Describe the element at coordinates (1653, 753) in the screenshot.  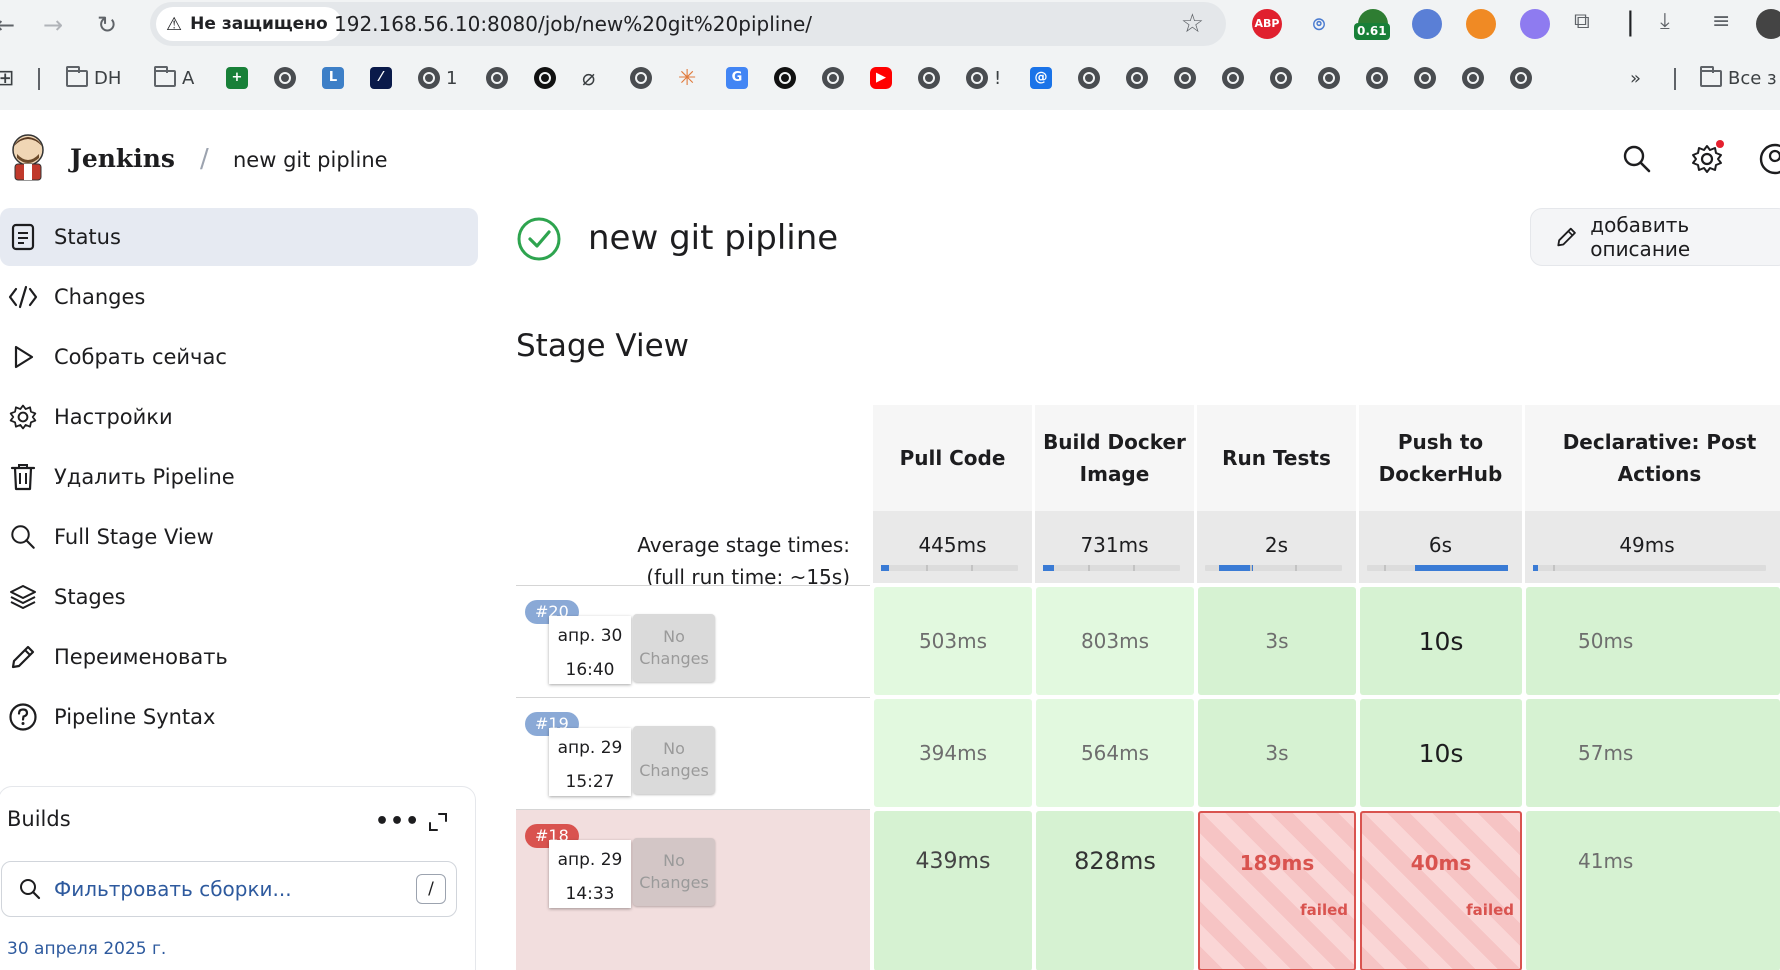
I see `stage-cell: 57ms` at that location.